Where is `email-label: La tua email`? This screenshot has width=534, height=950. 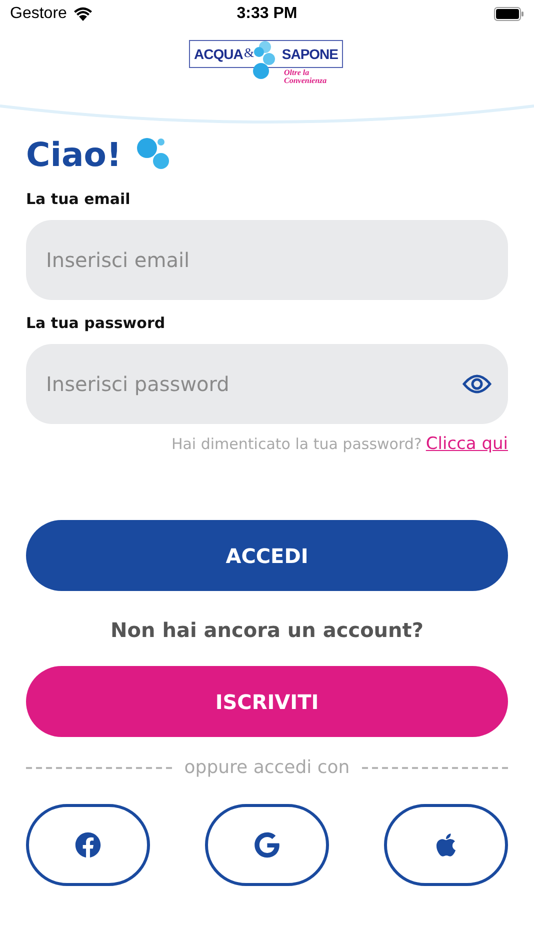
email-label: La tua email is located at coordinates (79, 199).